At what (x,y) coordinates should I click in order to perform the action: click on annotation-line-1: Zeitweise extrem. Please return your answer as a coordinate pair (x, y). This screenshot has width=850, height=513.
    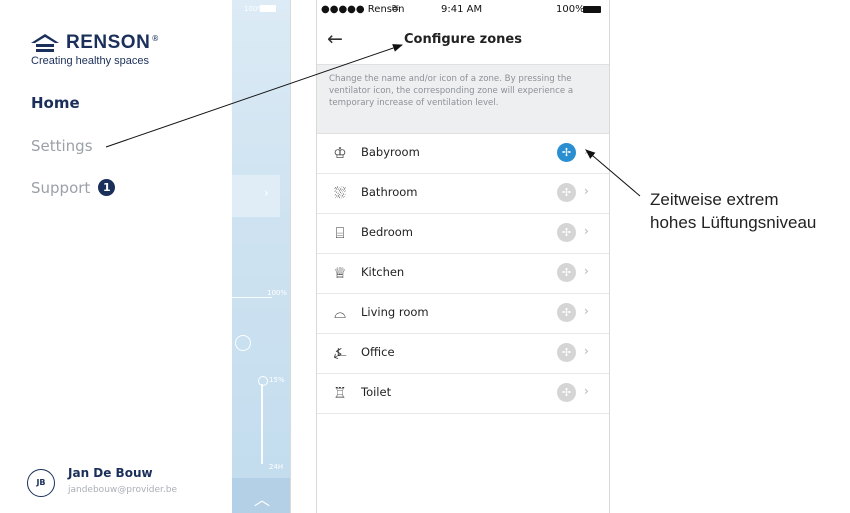
    Looking at the image, I should click on (714, 199).